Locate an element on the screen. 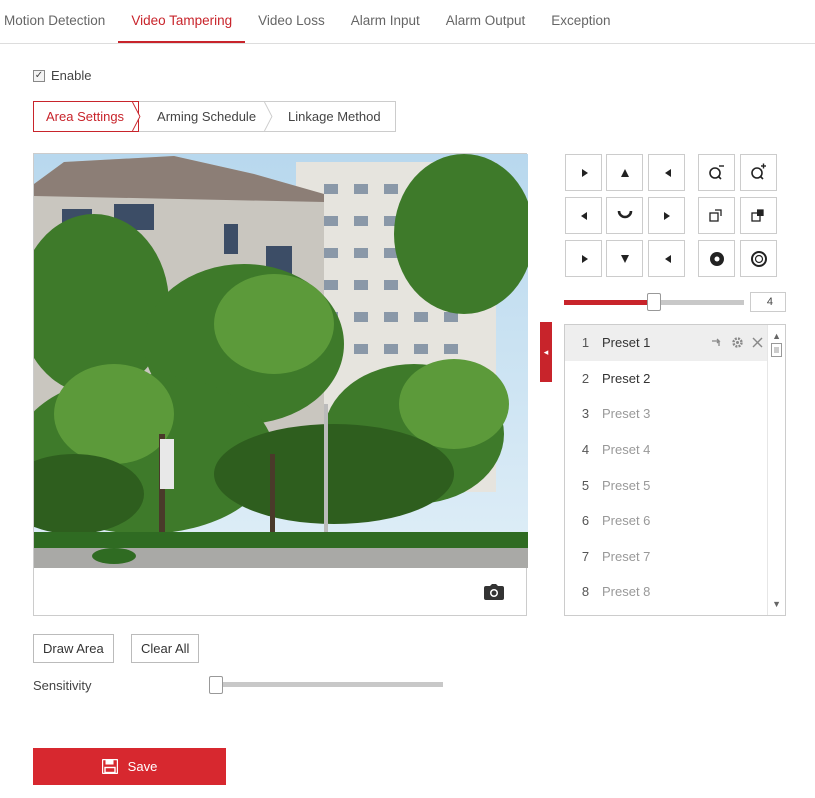  pan-right-icon is located at coordinates (666, 215).